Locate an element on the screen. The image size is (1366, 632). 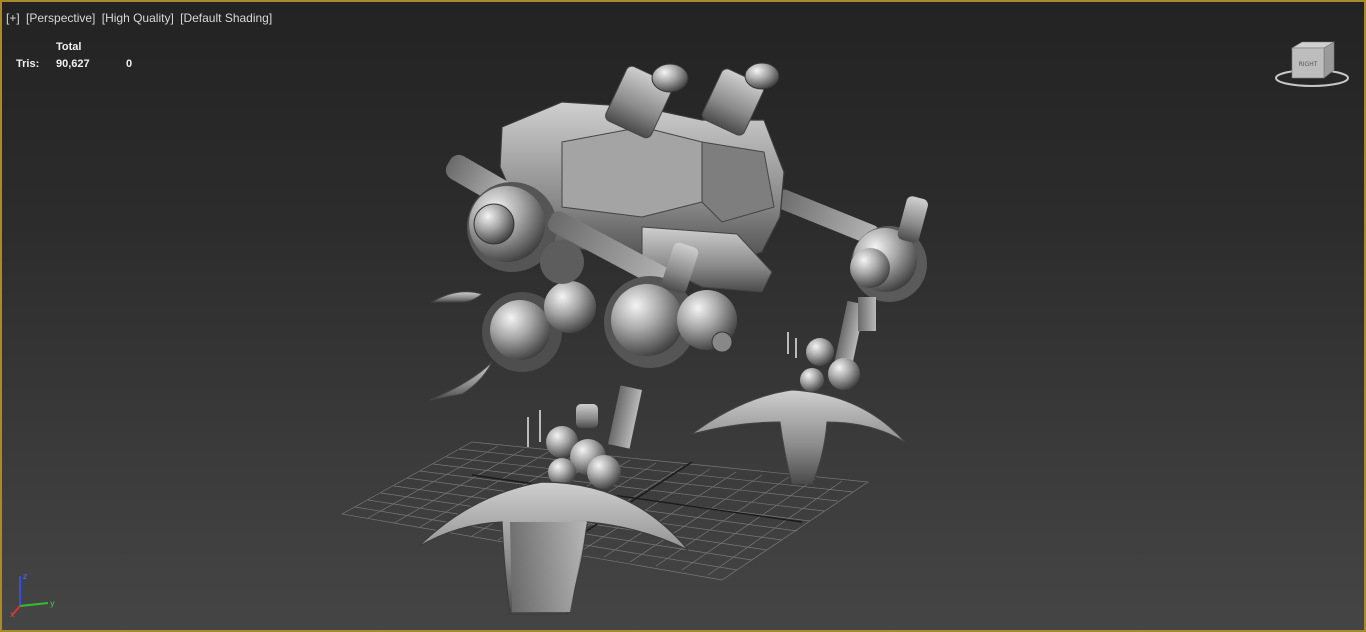
viewcube-face-label: RIGHT is located at coordinates (1308, 64).